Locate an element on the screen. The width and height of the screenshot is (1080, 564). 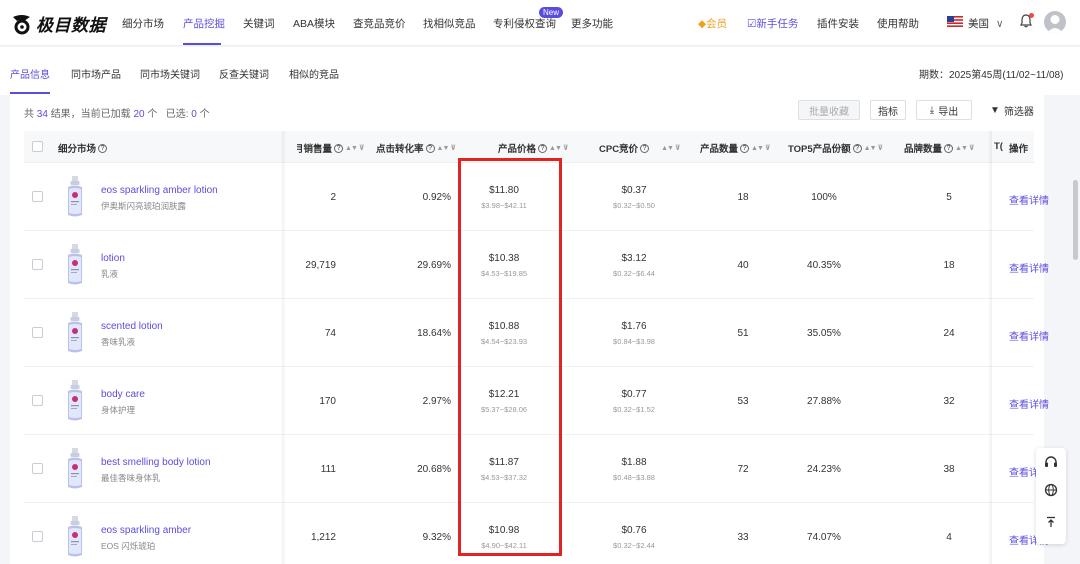
product-price: $10.38 is located at coordinates (504, 258).